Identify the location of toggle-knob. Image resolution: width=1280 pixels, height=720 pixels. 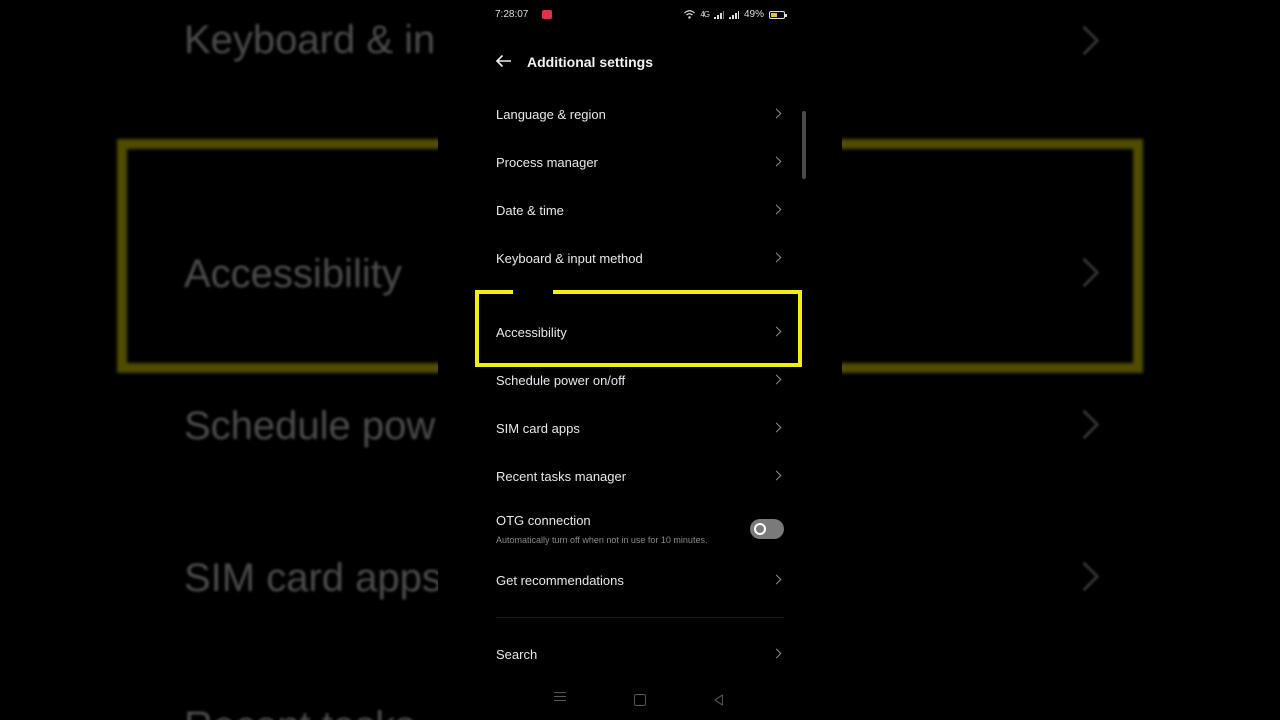
(760, 529).